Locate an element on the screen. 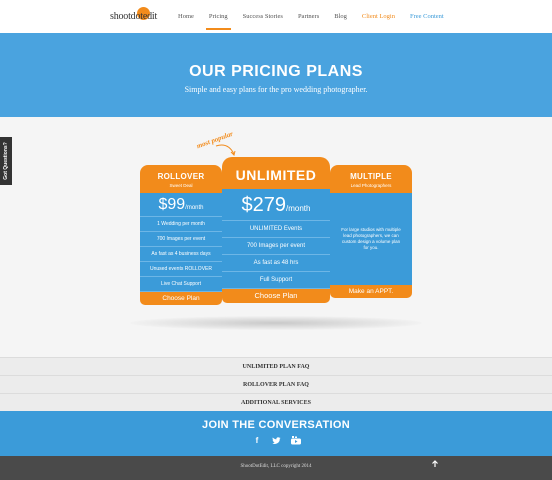  plan-price: $279/month is located at coordinates (276, 205).